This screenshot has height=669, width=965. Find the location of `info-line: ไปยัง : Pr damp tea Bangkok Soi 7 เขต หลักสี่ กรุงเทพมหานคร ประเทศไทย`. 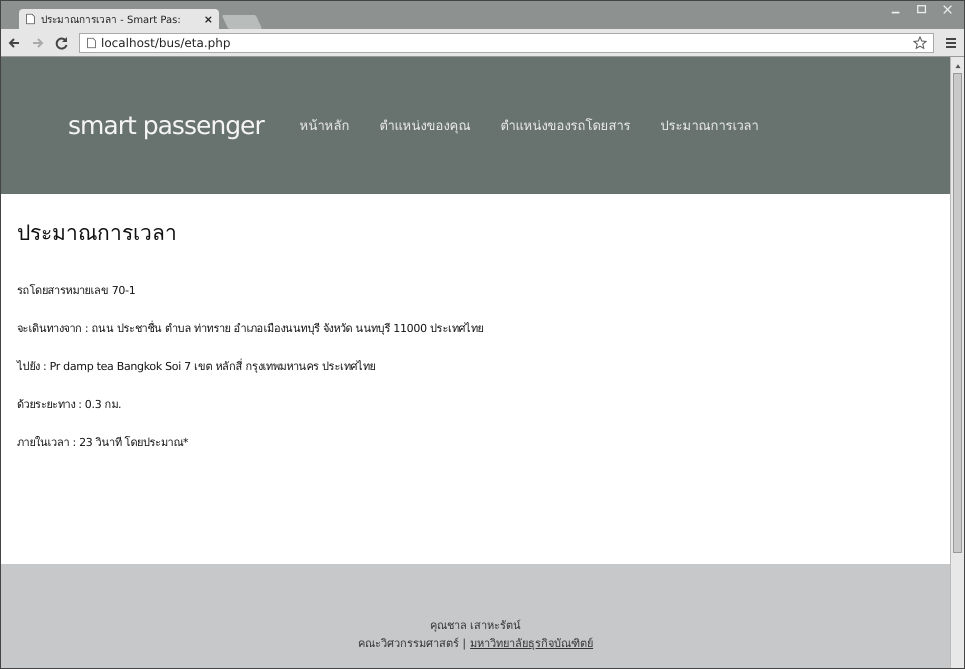

info-line: ไปยัง : Pr damp tea Bangkok Soi 7 เขต หลักสี่ กรุงเทพมหานคร ประเทศไทย is located at coordinates (196, 366).